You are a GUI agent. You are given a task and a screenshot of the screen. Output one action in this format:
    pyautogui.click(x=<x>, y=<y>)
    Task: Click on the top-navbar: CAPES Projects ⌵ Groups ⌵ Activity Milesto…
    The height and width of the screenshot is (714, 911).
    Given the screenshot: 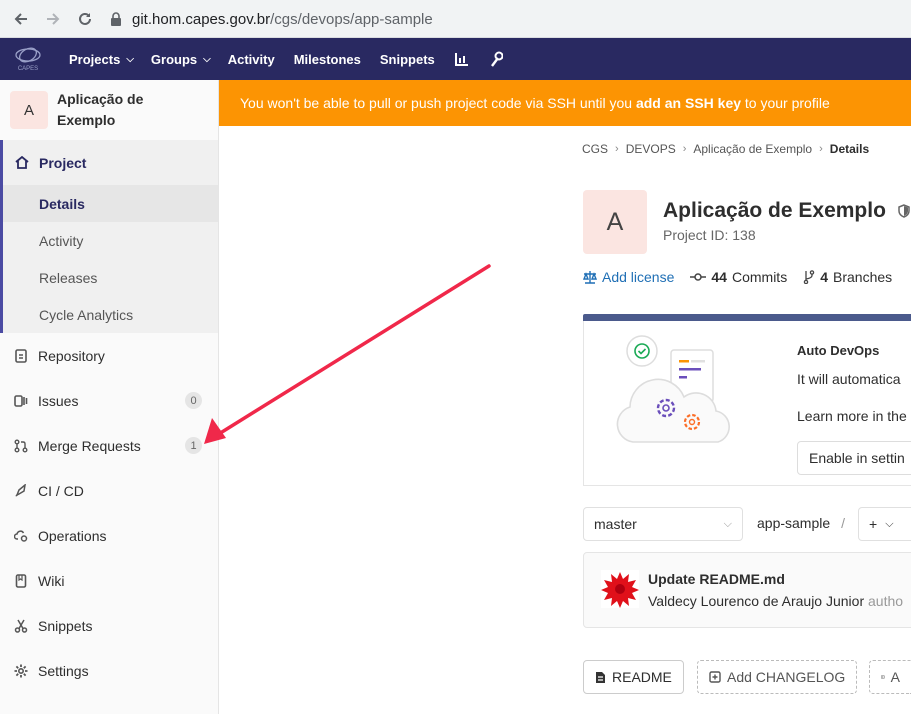 What is the action you would take?
    pyautogui.click(x=455, y=59)
    